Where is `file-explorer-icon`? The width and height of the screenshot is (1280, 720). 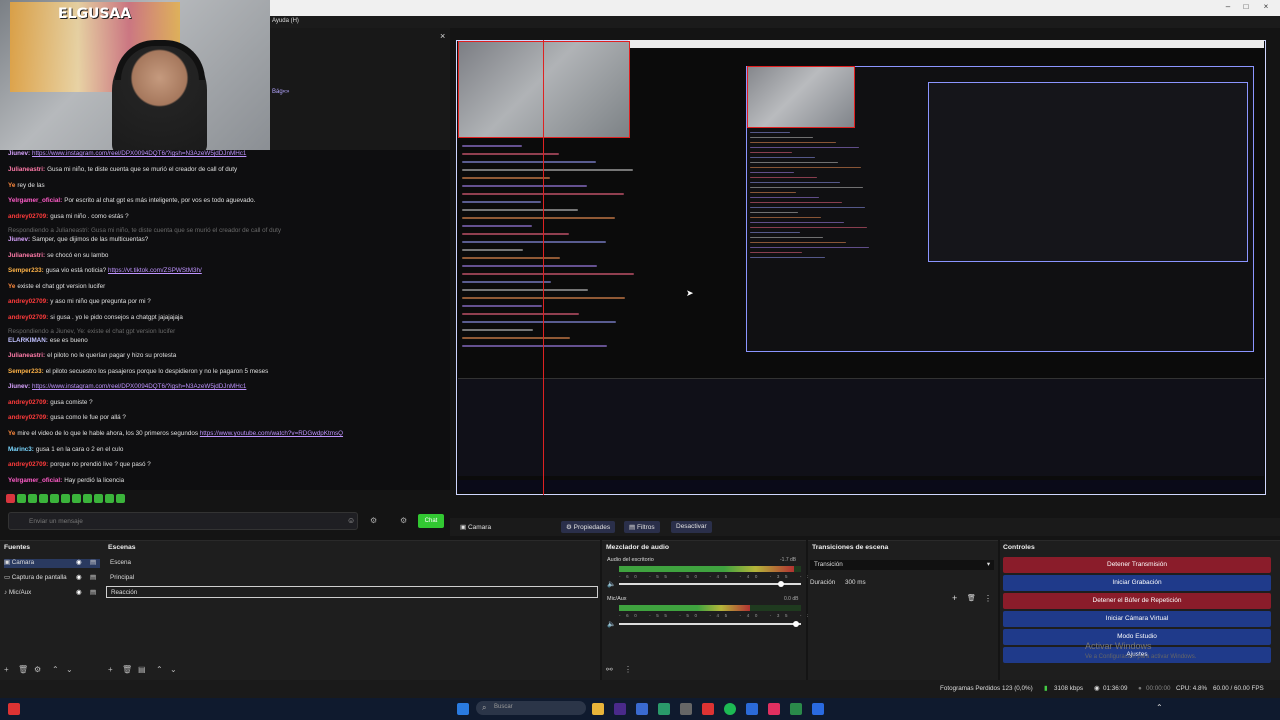 file-explorer-icon is located at coordinates (598, 709).